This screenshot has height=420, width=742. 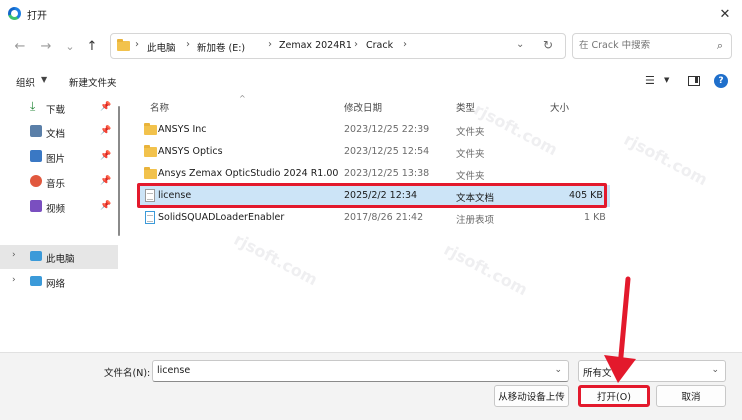 I want to click on sidebar-item-pictures: 图片 📌, so click(x=59, y=157).